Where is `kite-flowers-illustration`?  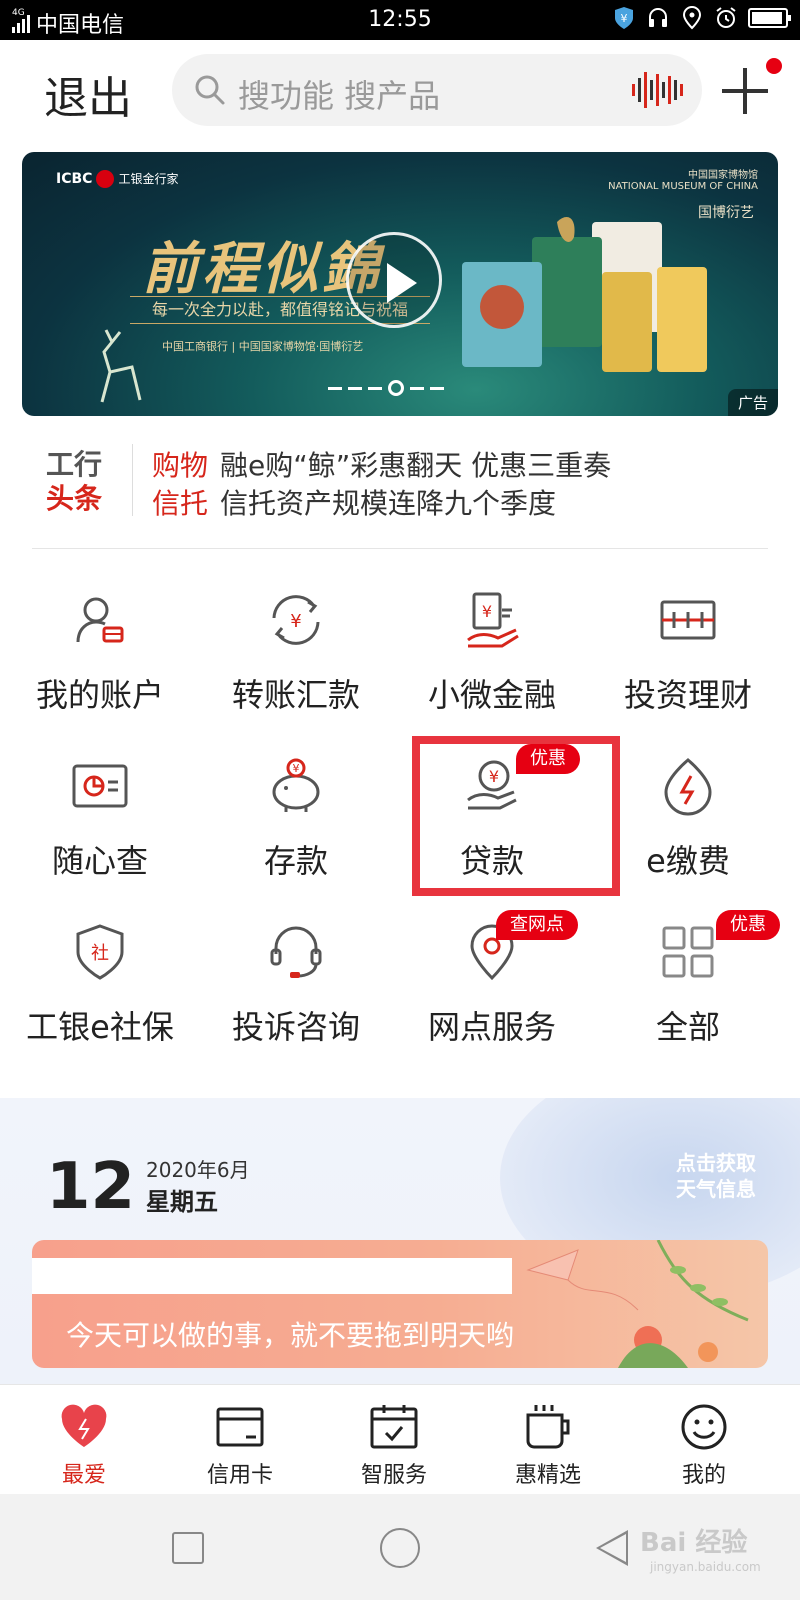
kite-flowers-illustration is located at coordinates (637, 1304).